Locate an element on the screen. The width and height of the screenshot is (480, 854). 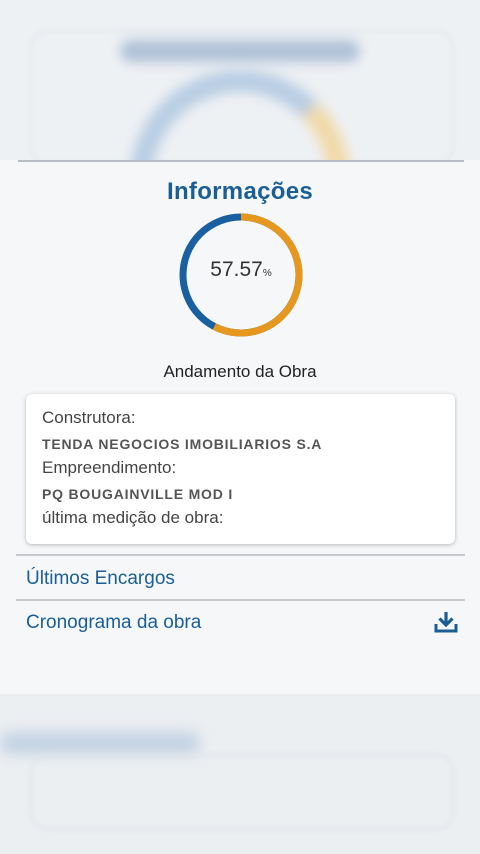
schedule-link: Cronograma da obra is located at coordinates (113, 623).